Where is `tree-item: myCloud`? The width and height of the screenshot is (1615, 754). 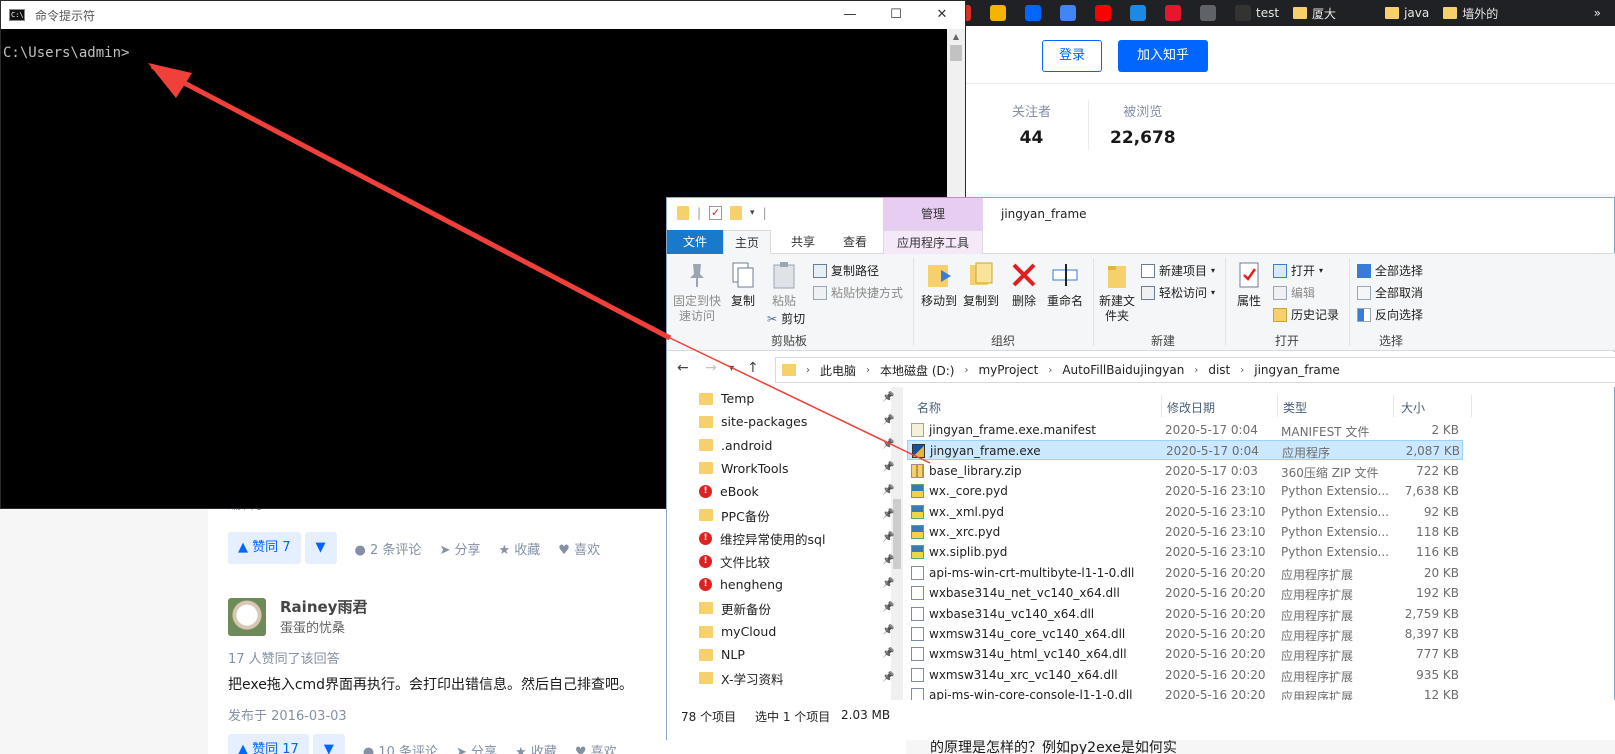
tree-item: myCloud is located at coordinates (737, 631).